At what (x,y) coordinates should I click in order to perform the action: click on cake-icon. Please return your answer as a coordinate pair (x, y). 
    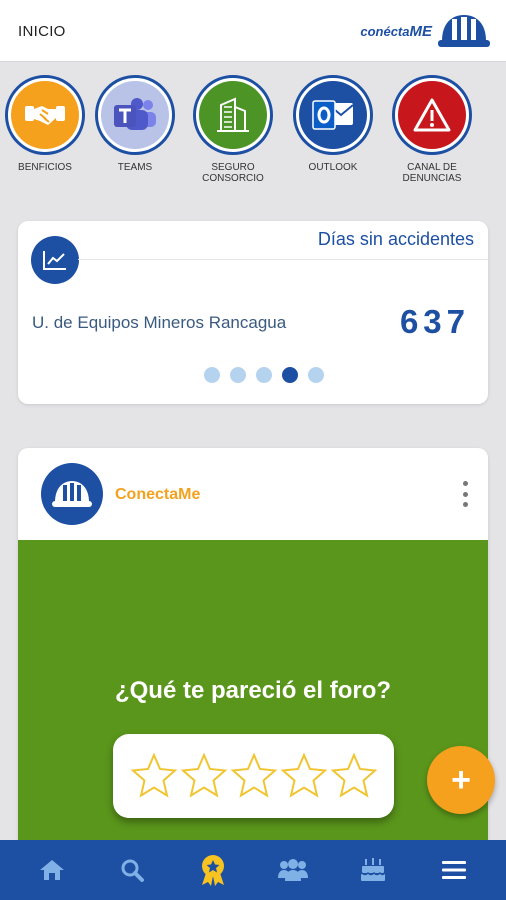
    Looking at the image, I should click on (373, 869).